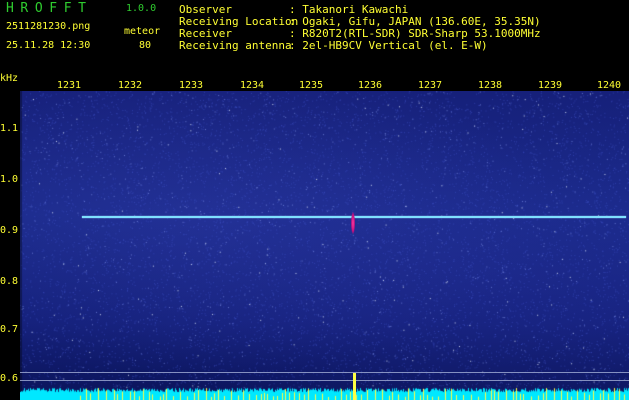  I want to click on meteor-ping-spike, so click(354, 386).